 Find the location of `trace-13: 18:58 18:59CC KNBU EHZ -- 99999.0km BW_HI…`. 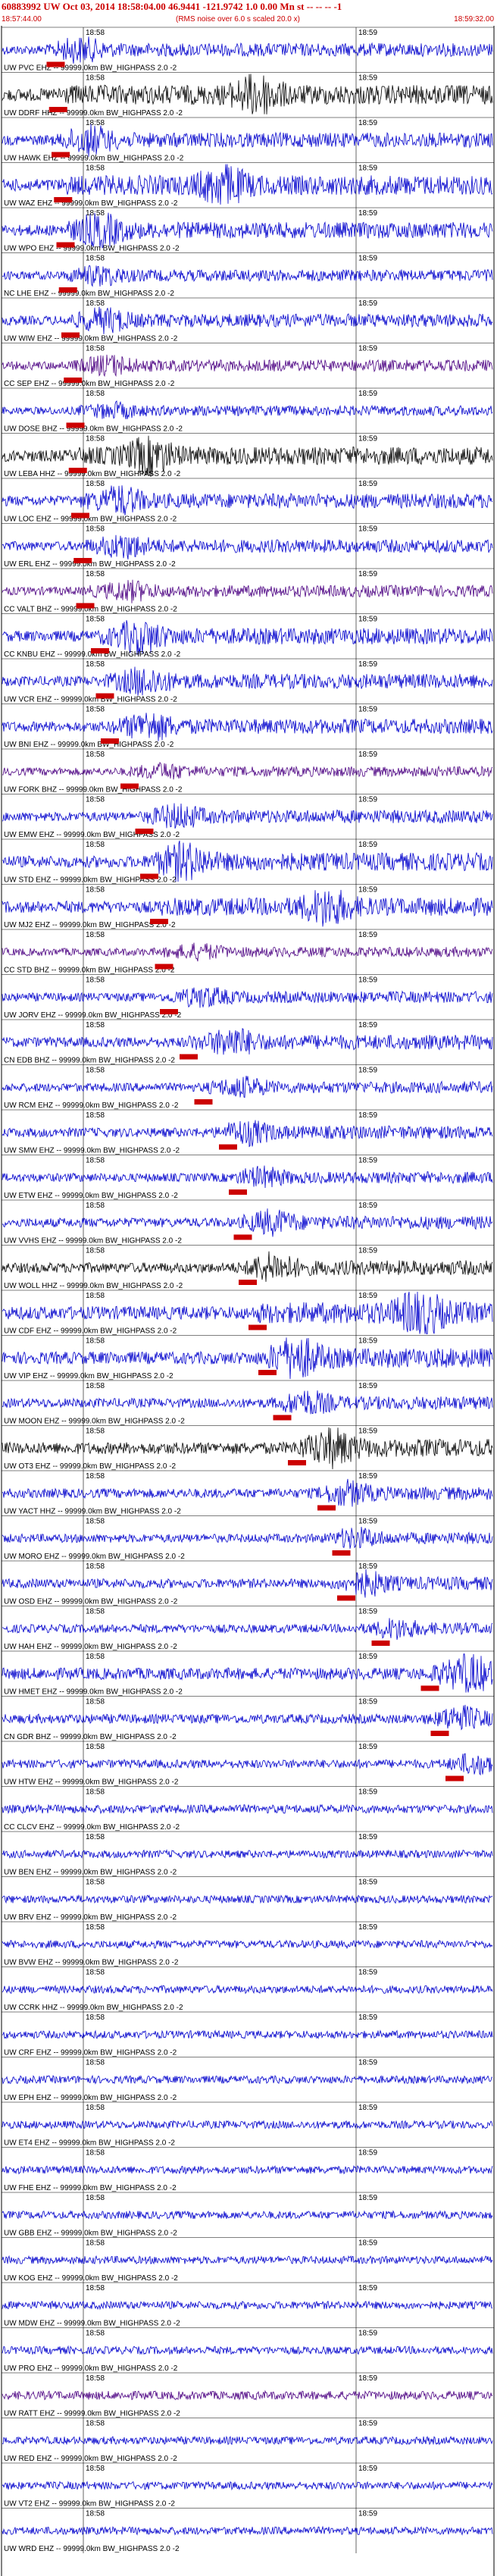

trace-13: 18:58 18:59CC KNBU EHZ -- 99999.0km BW_HI… is located at coordinates (248, 636).